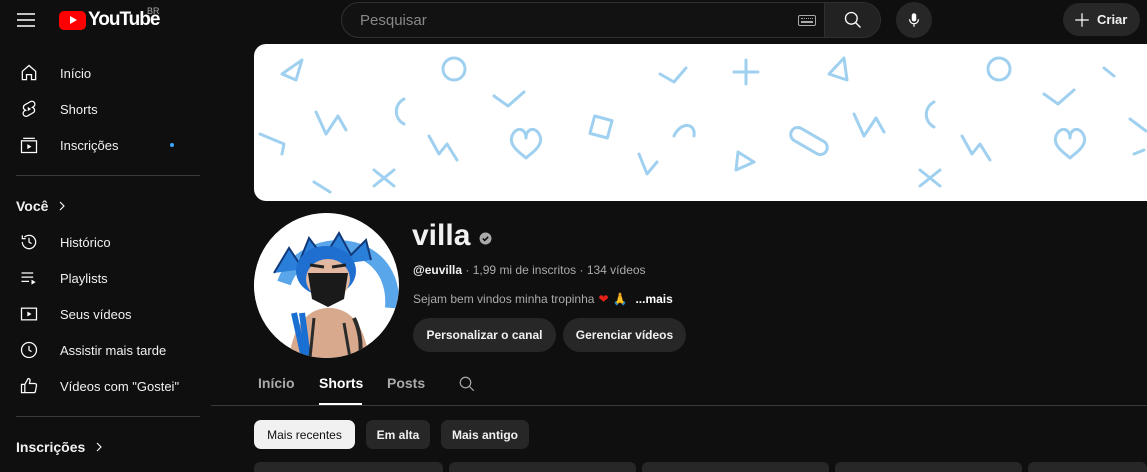 The width and height of the screenshot is (1147, 472). I want to click on search-button, so click(852, 20).